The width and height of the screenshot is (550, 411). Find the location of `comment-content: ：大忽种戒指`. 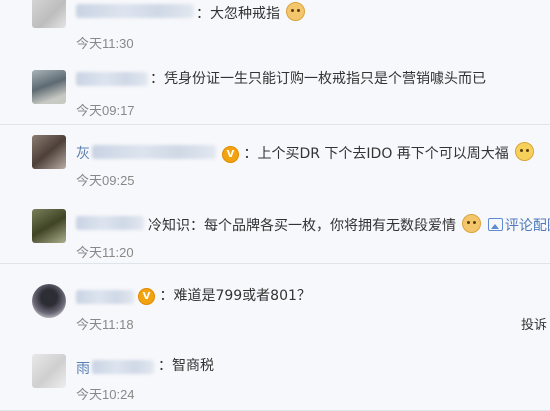

comment-content: ：大忽种戒指 is located at coordinates (238, 14).